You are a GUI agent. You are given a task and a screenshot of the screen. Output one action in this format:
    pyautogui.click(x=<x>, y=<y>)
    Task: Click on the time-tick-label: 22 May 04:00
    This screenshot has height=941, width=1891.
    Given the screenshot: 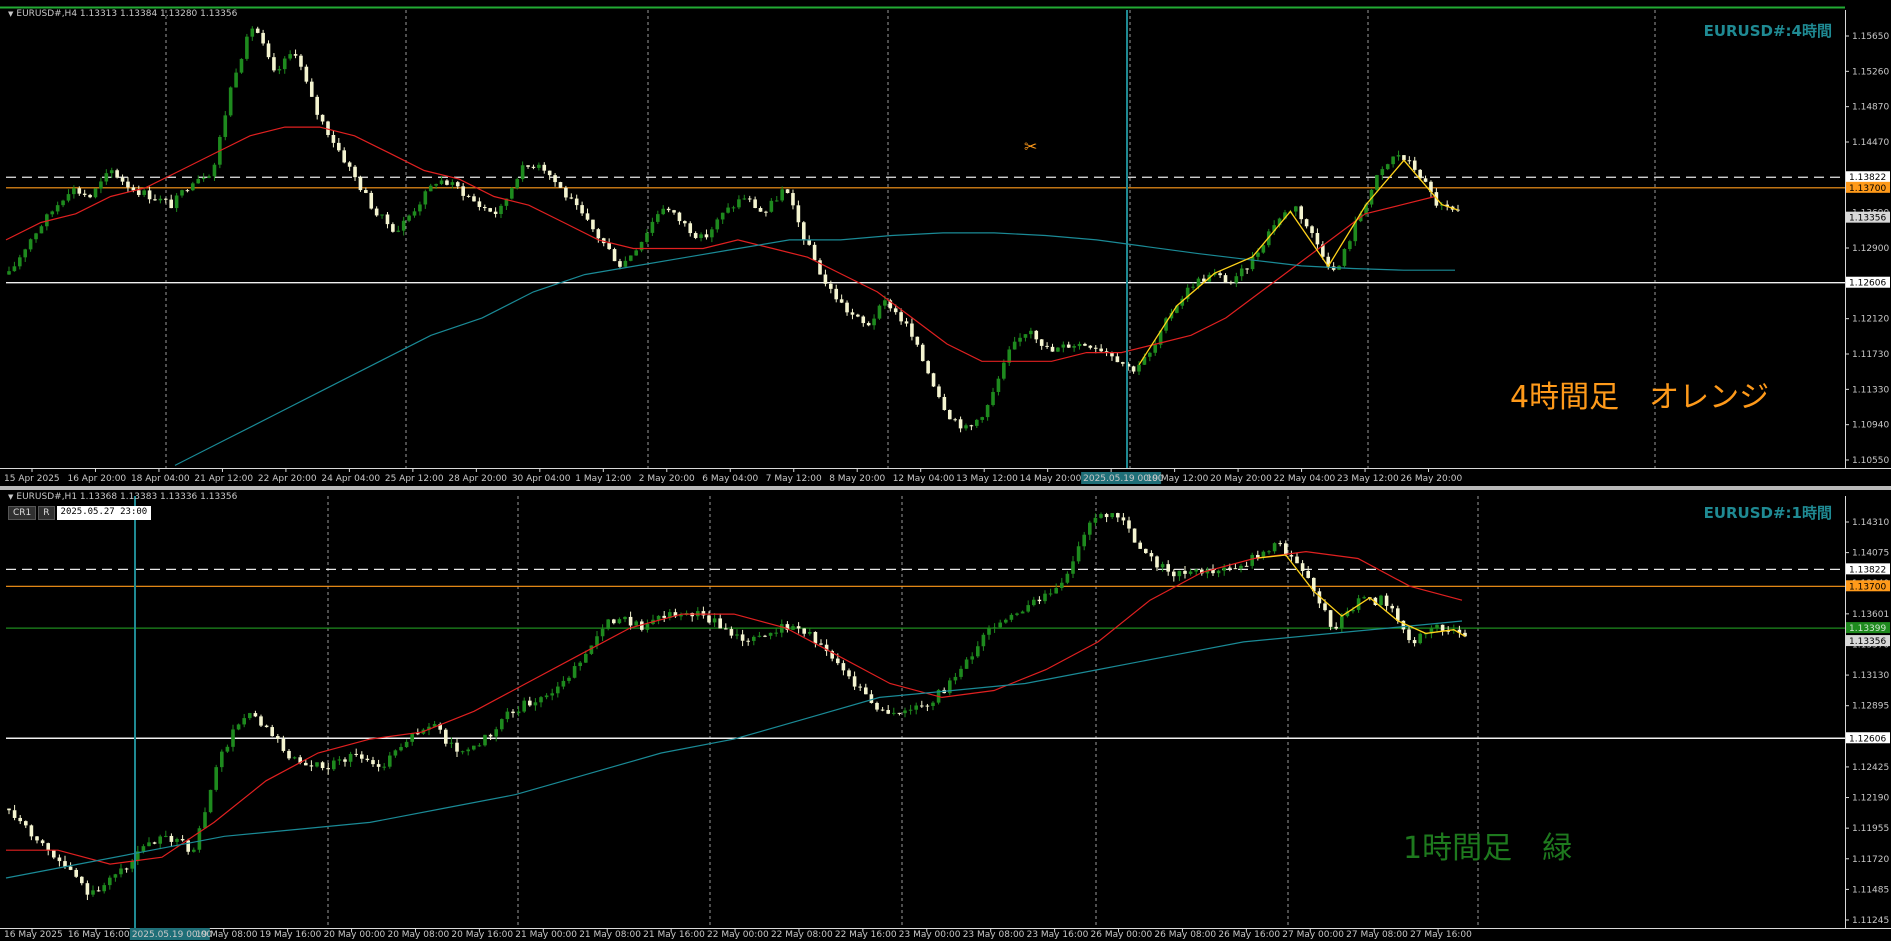 What is the action you would take?
    pyautogui.click(x=1305, y=479)
    